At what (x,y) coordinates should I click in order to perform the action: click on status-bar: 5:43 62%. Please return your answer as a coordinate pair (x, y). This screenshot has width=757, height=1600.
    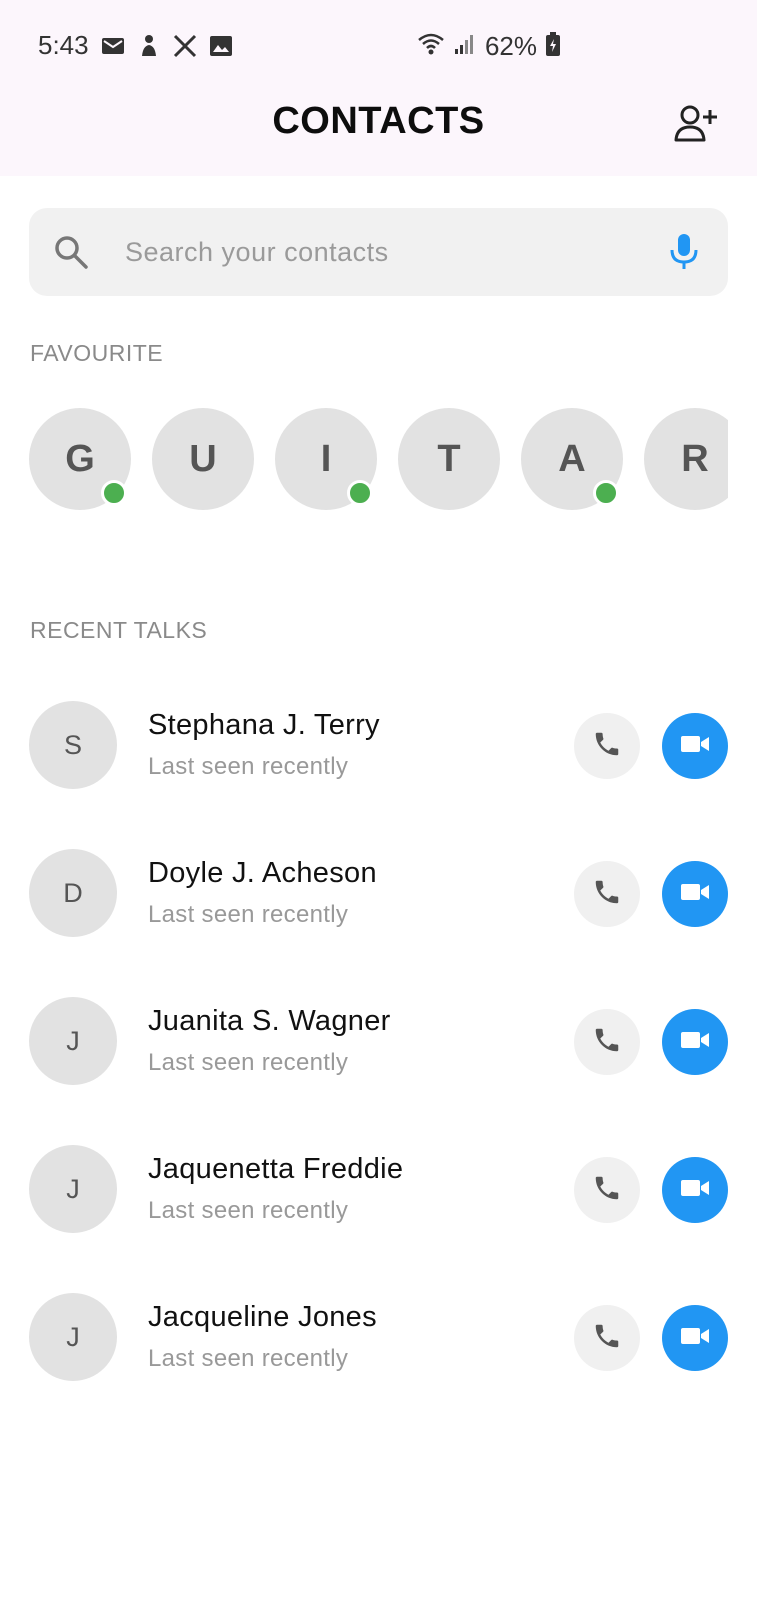
    Looking at the image, I should click on (378, 45).